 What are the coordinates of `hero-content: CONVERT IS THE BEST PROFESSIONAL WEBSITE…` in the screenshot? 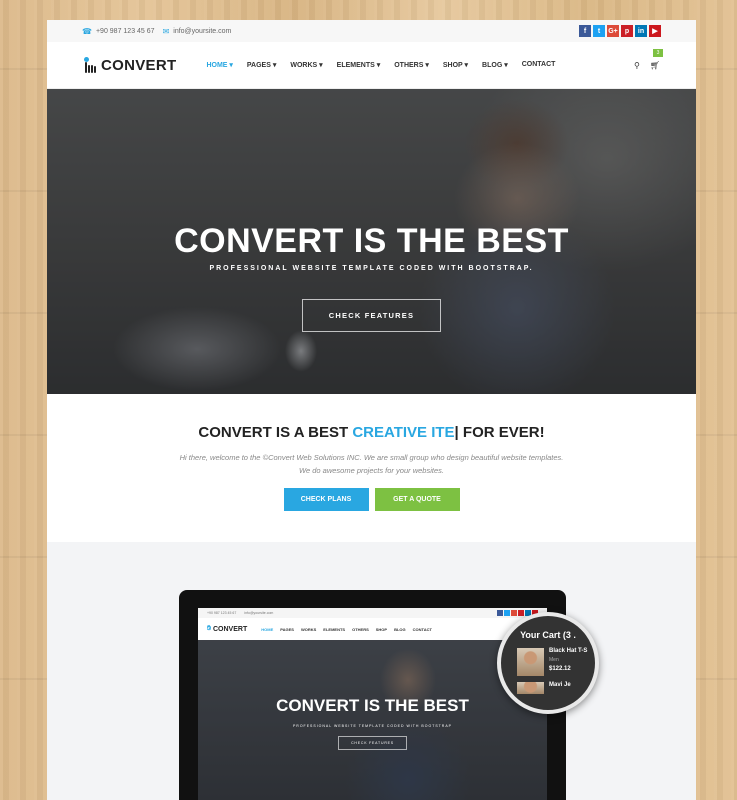 It's located at (371, 277).